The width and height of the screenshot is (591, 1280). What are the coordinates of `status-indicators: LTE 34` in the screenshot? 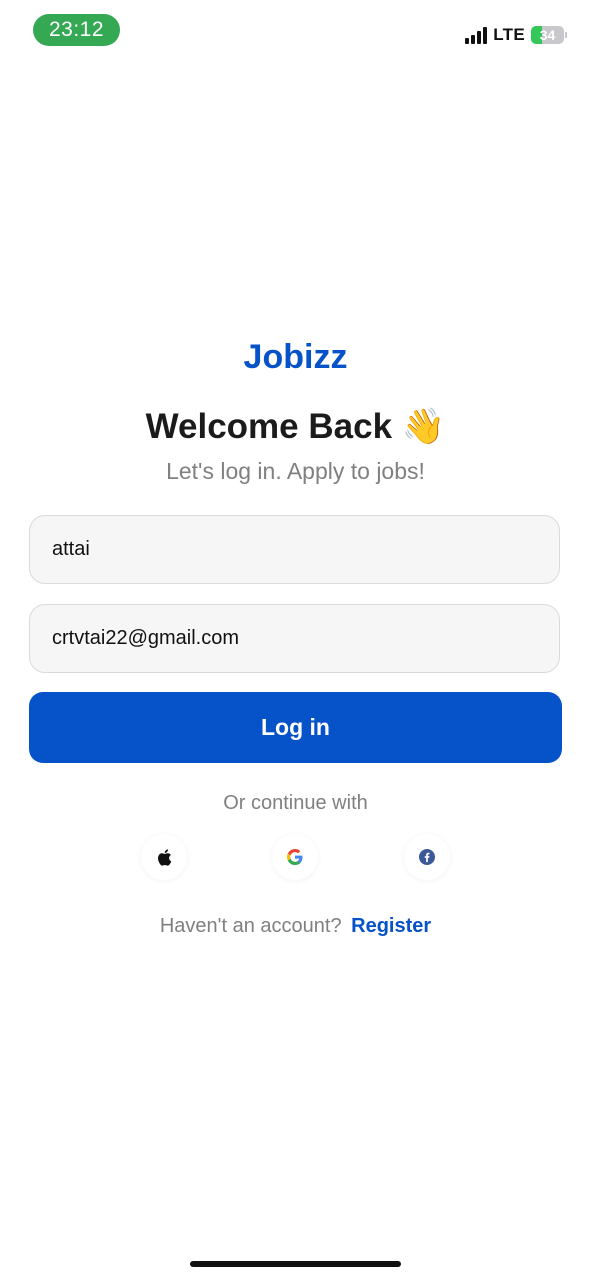 It's located at (516, 35).